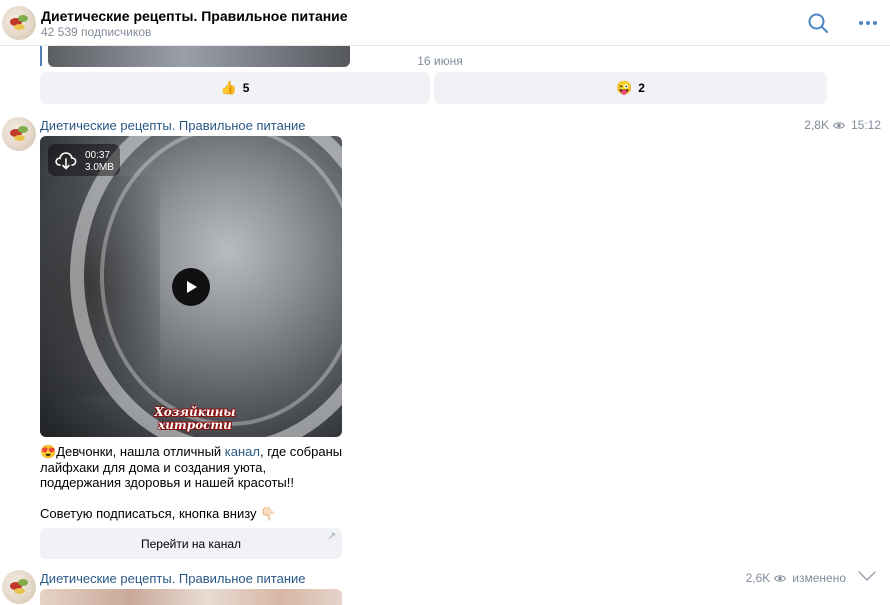 This screenshot has width=890, height=605. I want to click on post-time: 15:12, so click(866, 125).